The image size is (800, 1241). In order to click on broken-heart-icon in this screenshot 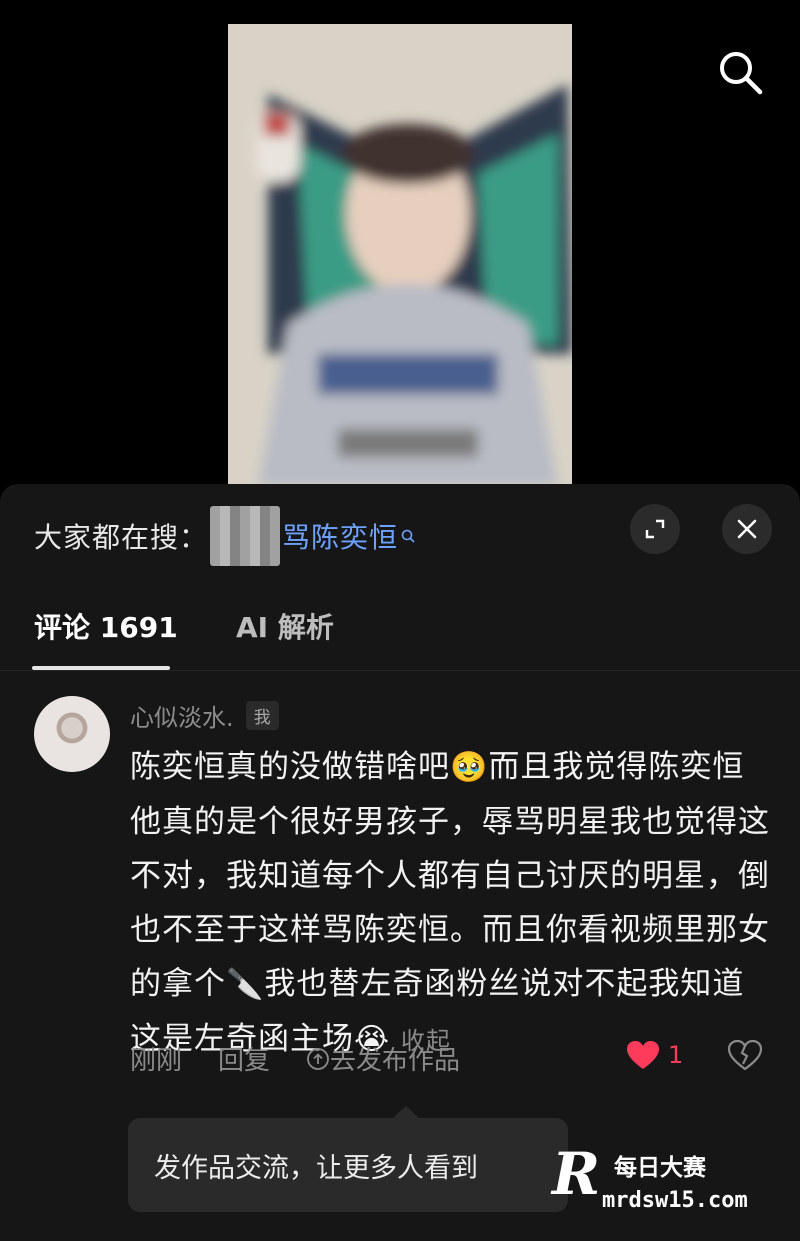, I will do `click(745, 1055)`.